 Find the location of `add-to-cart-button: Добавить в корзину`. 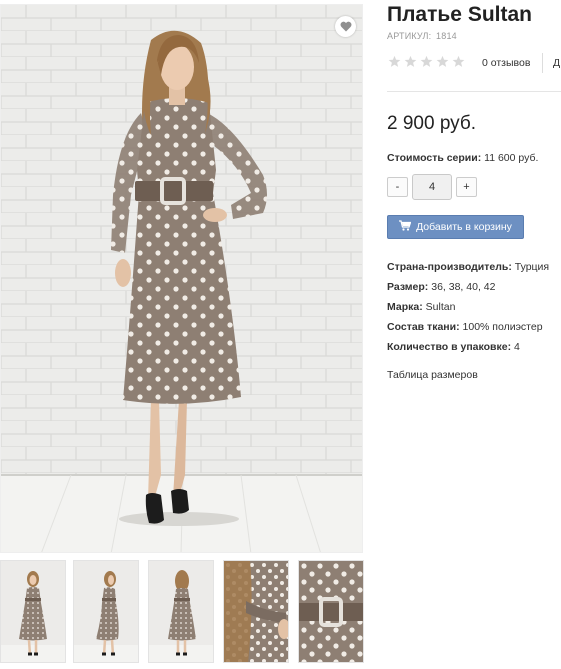

add-to-cart-button: Добавить в корзину is located at coordinates (455, 227).